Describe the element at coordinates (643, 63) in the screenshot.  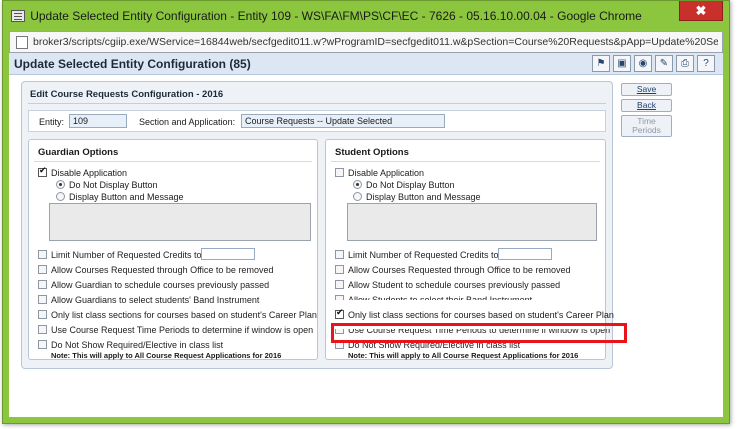
I see `camera-icon: ◉` at that location.